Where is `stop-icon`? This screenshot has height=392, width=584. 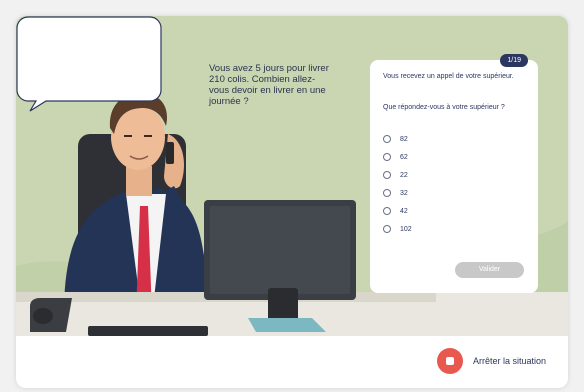
stop-icon is located at coordinates (450, 361).